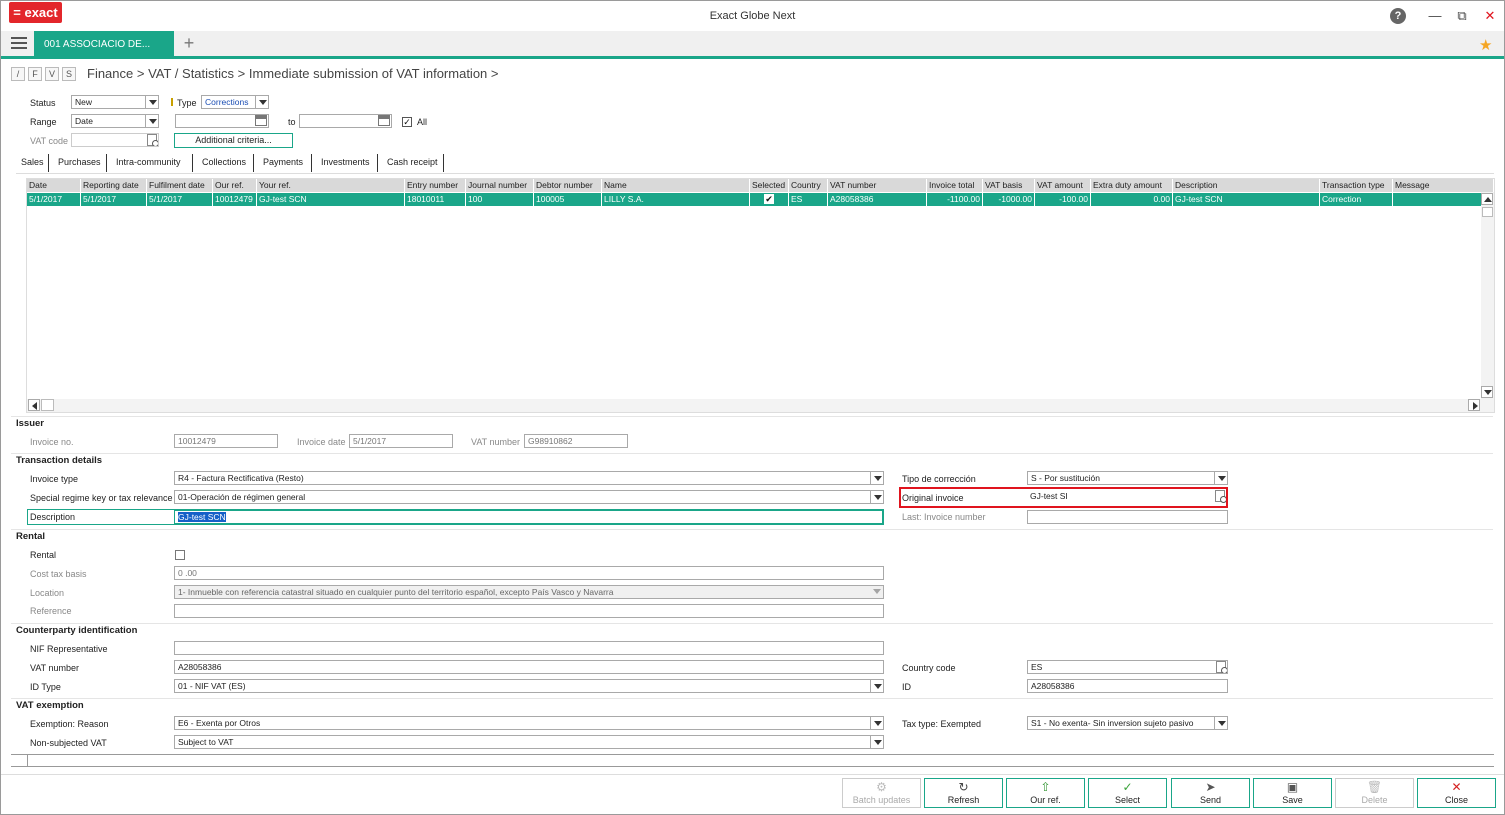  Describe the element at coordinates (180, 199) in the screenshot. I see `cell-fulfilment-date: 5/1/2017` at that location.